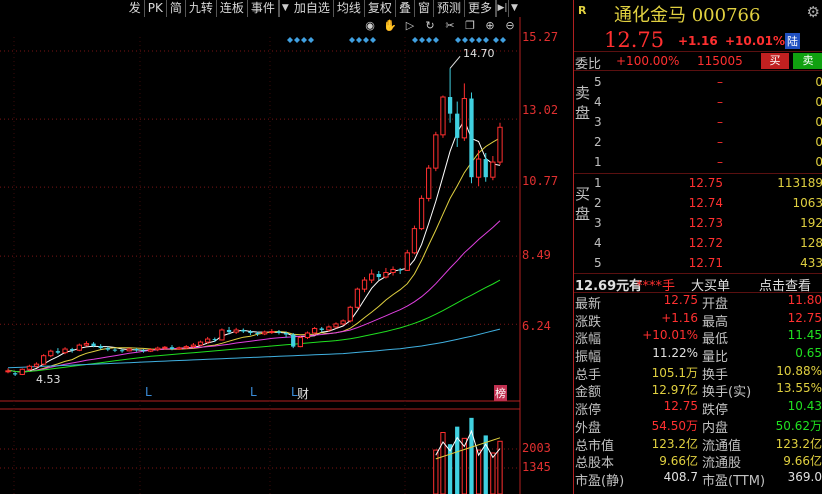 Image resolution: width=822 pixels, height=494 pixels. Describe the element at coordinates (449, 8) in the screenshot. I see `toolbar-button: 预测` at that location.